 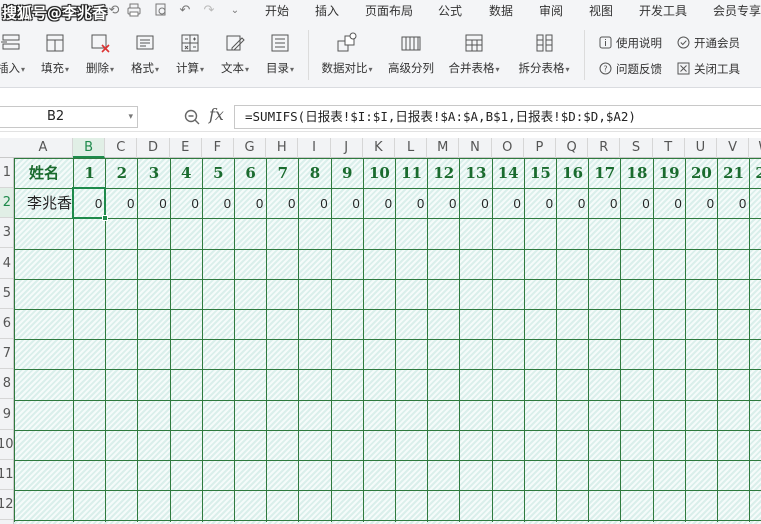 I want to click on column-header-w: W, so click(x=755, y=148).